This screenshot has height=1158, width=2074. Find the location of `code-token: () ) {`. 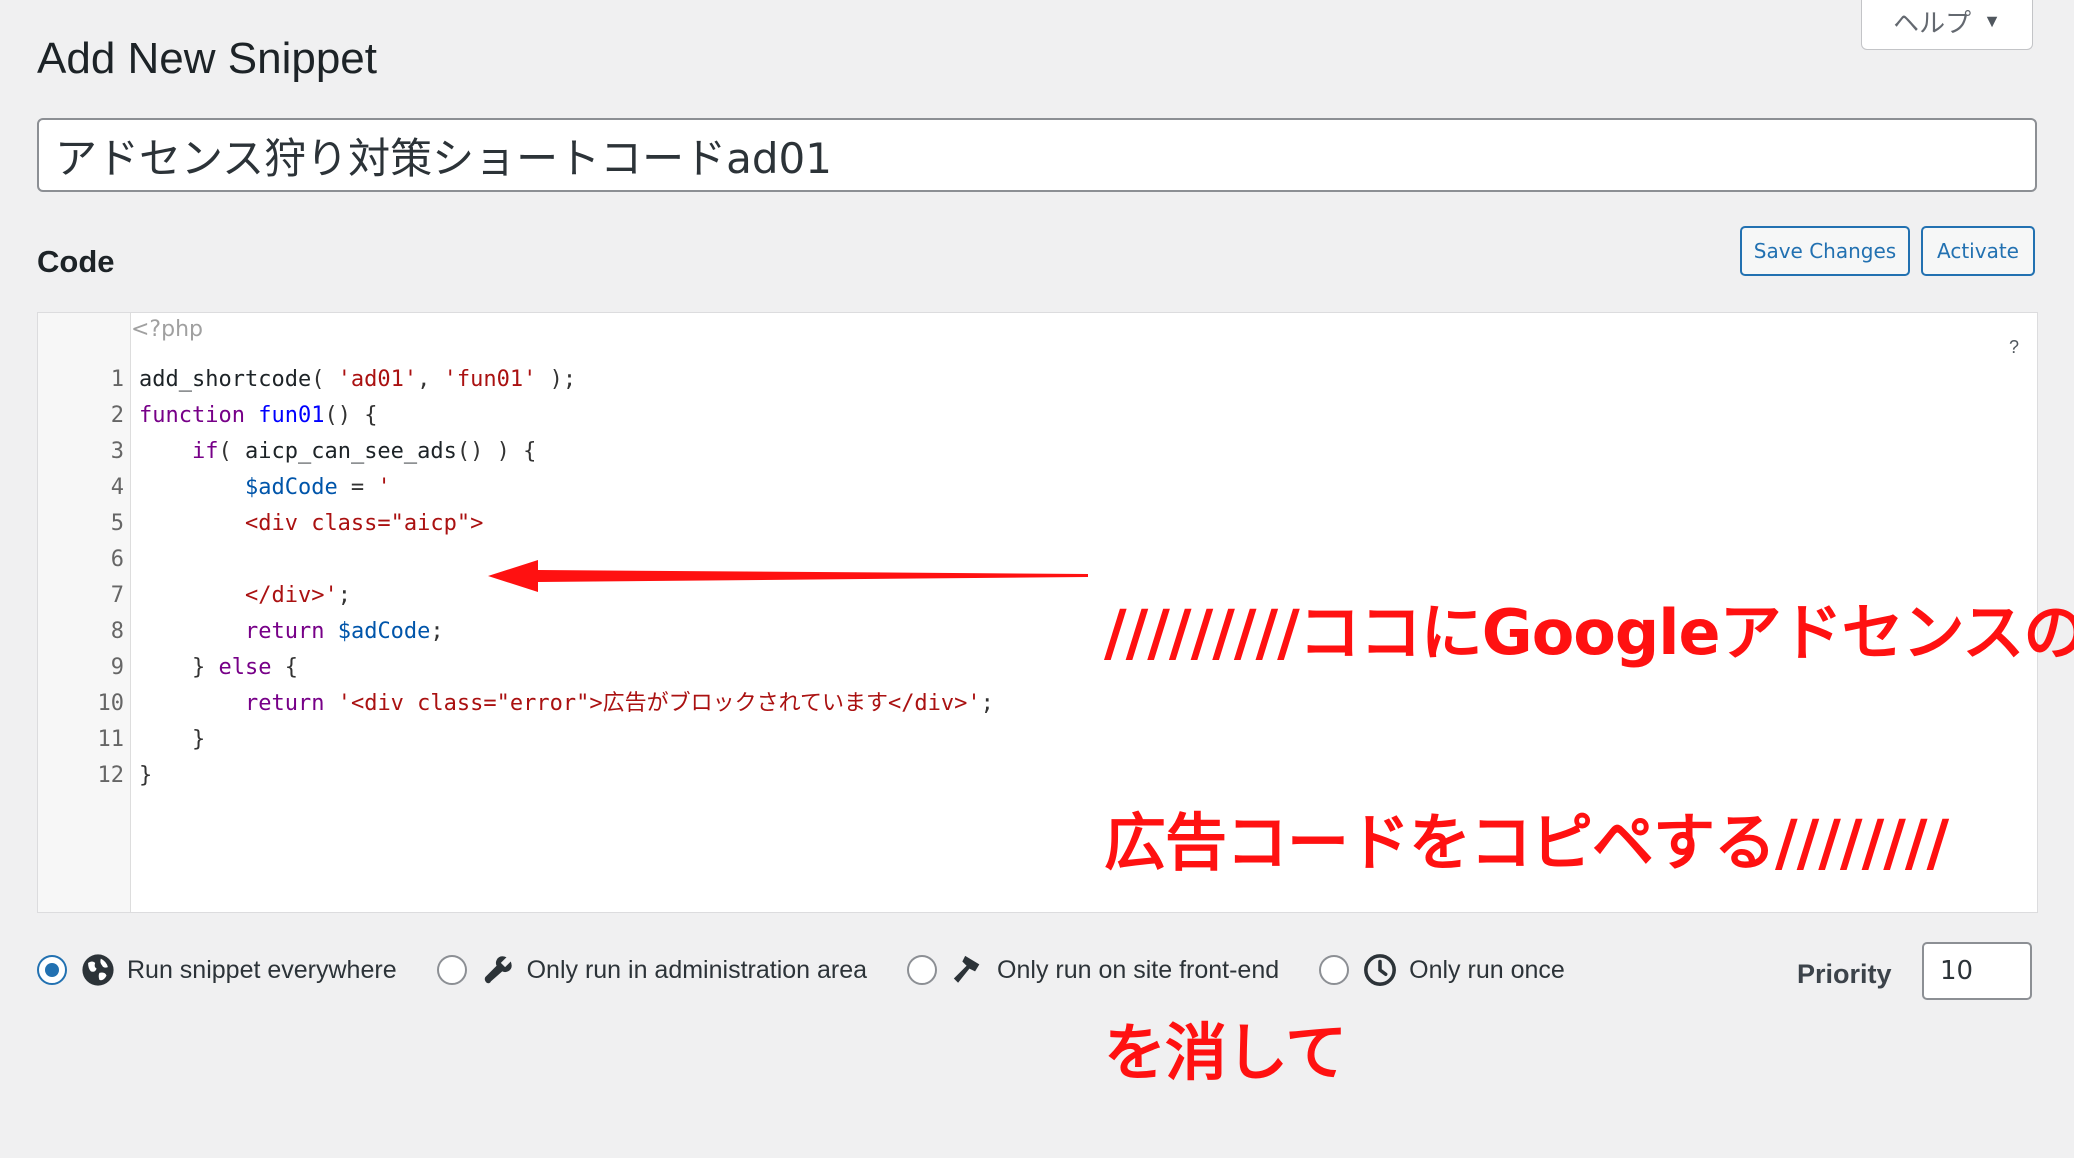

code-token: () ) { is located at coordinates (496, 451).